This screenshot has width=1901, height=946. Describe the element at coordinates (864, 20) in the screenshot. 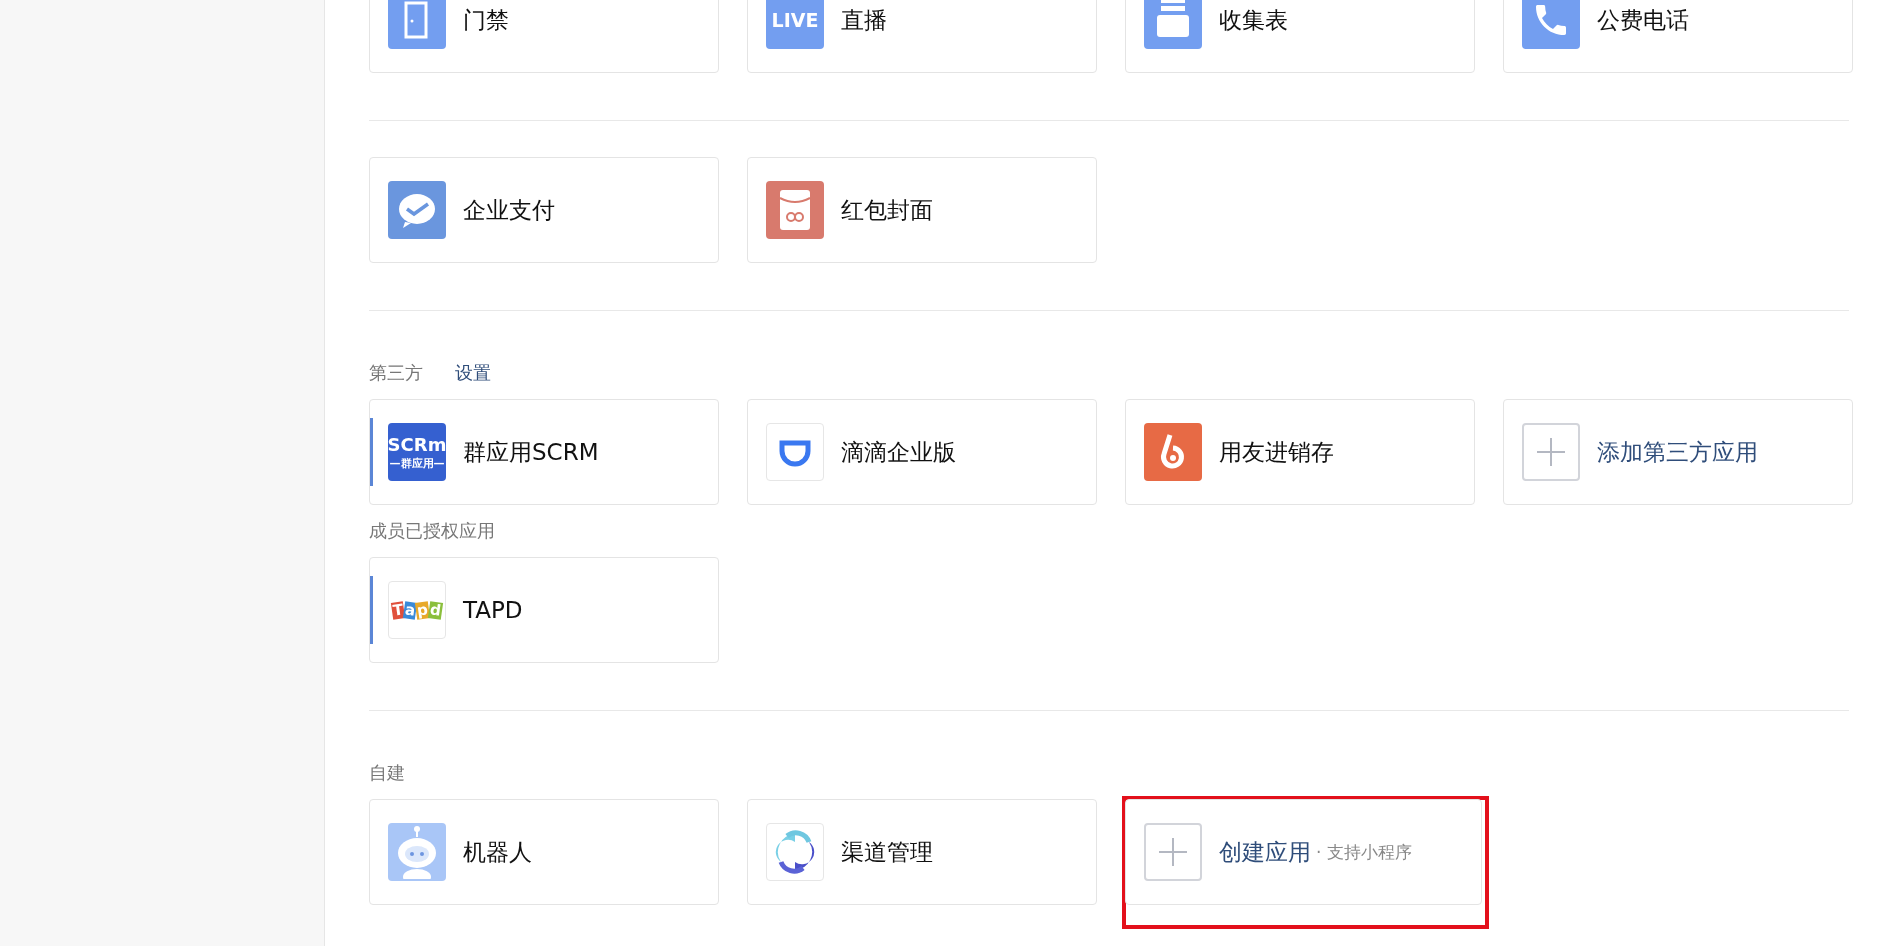

I see `app-name: 直播` at that location.